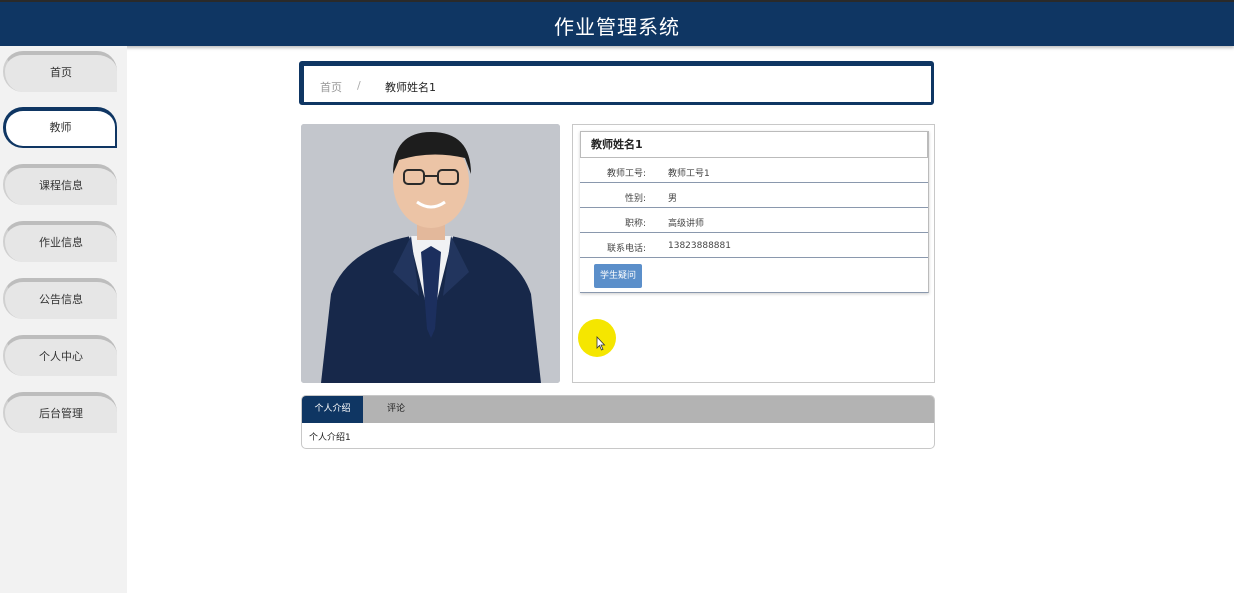  What do you see at coordinates (618, 409) in the screenshot?
I see `tab-bar: 个人介绍 评论` at bounding box center [618, 409].